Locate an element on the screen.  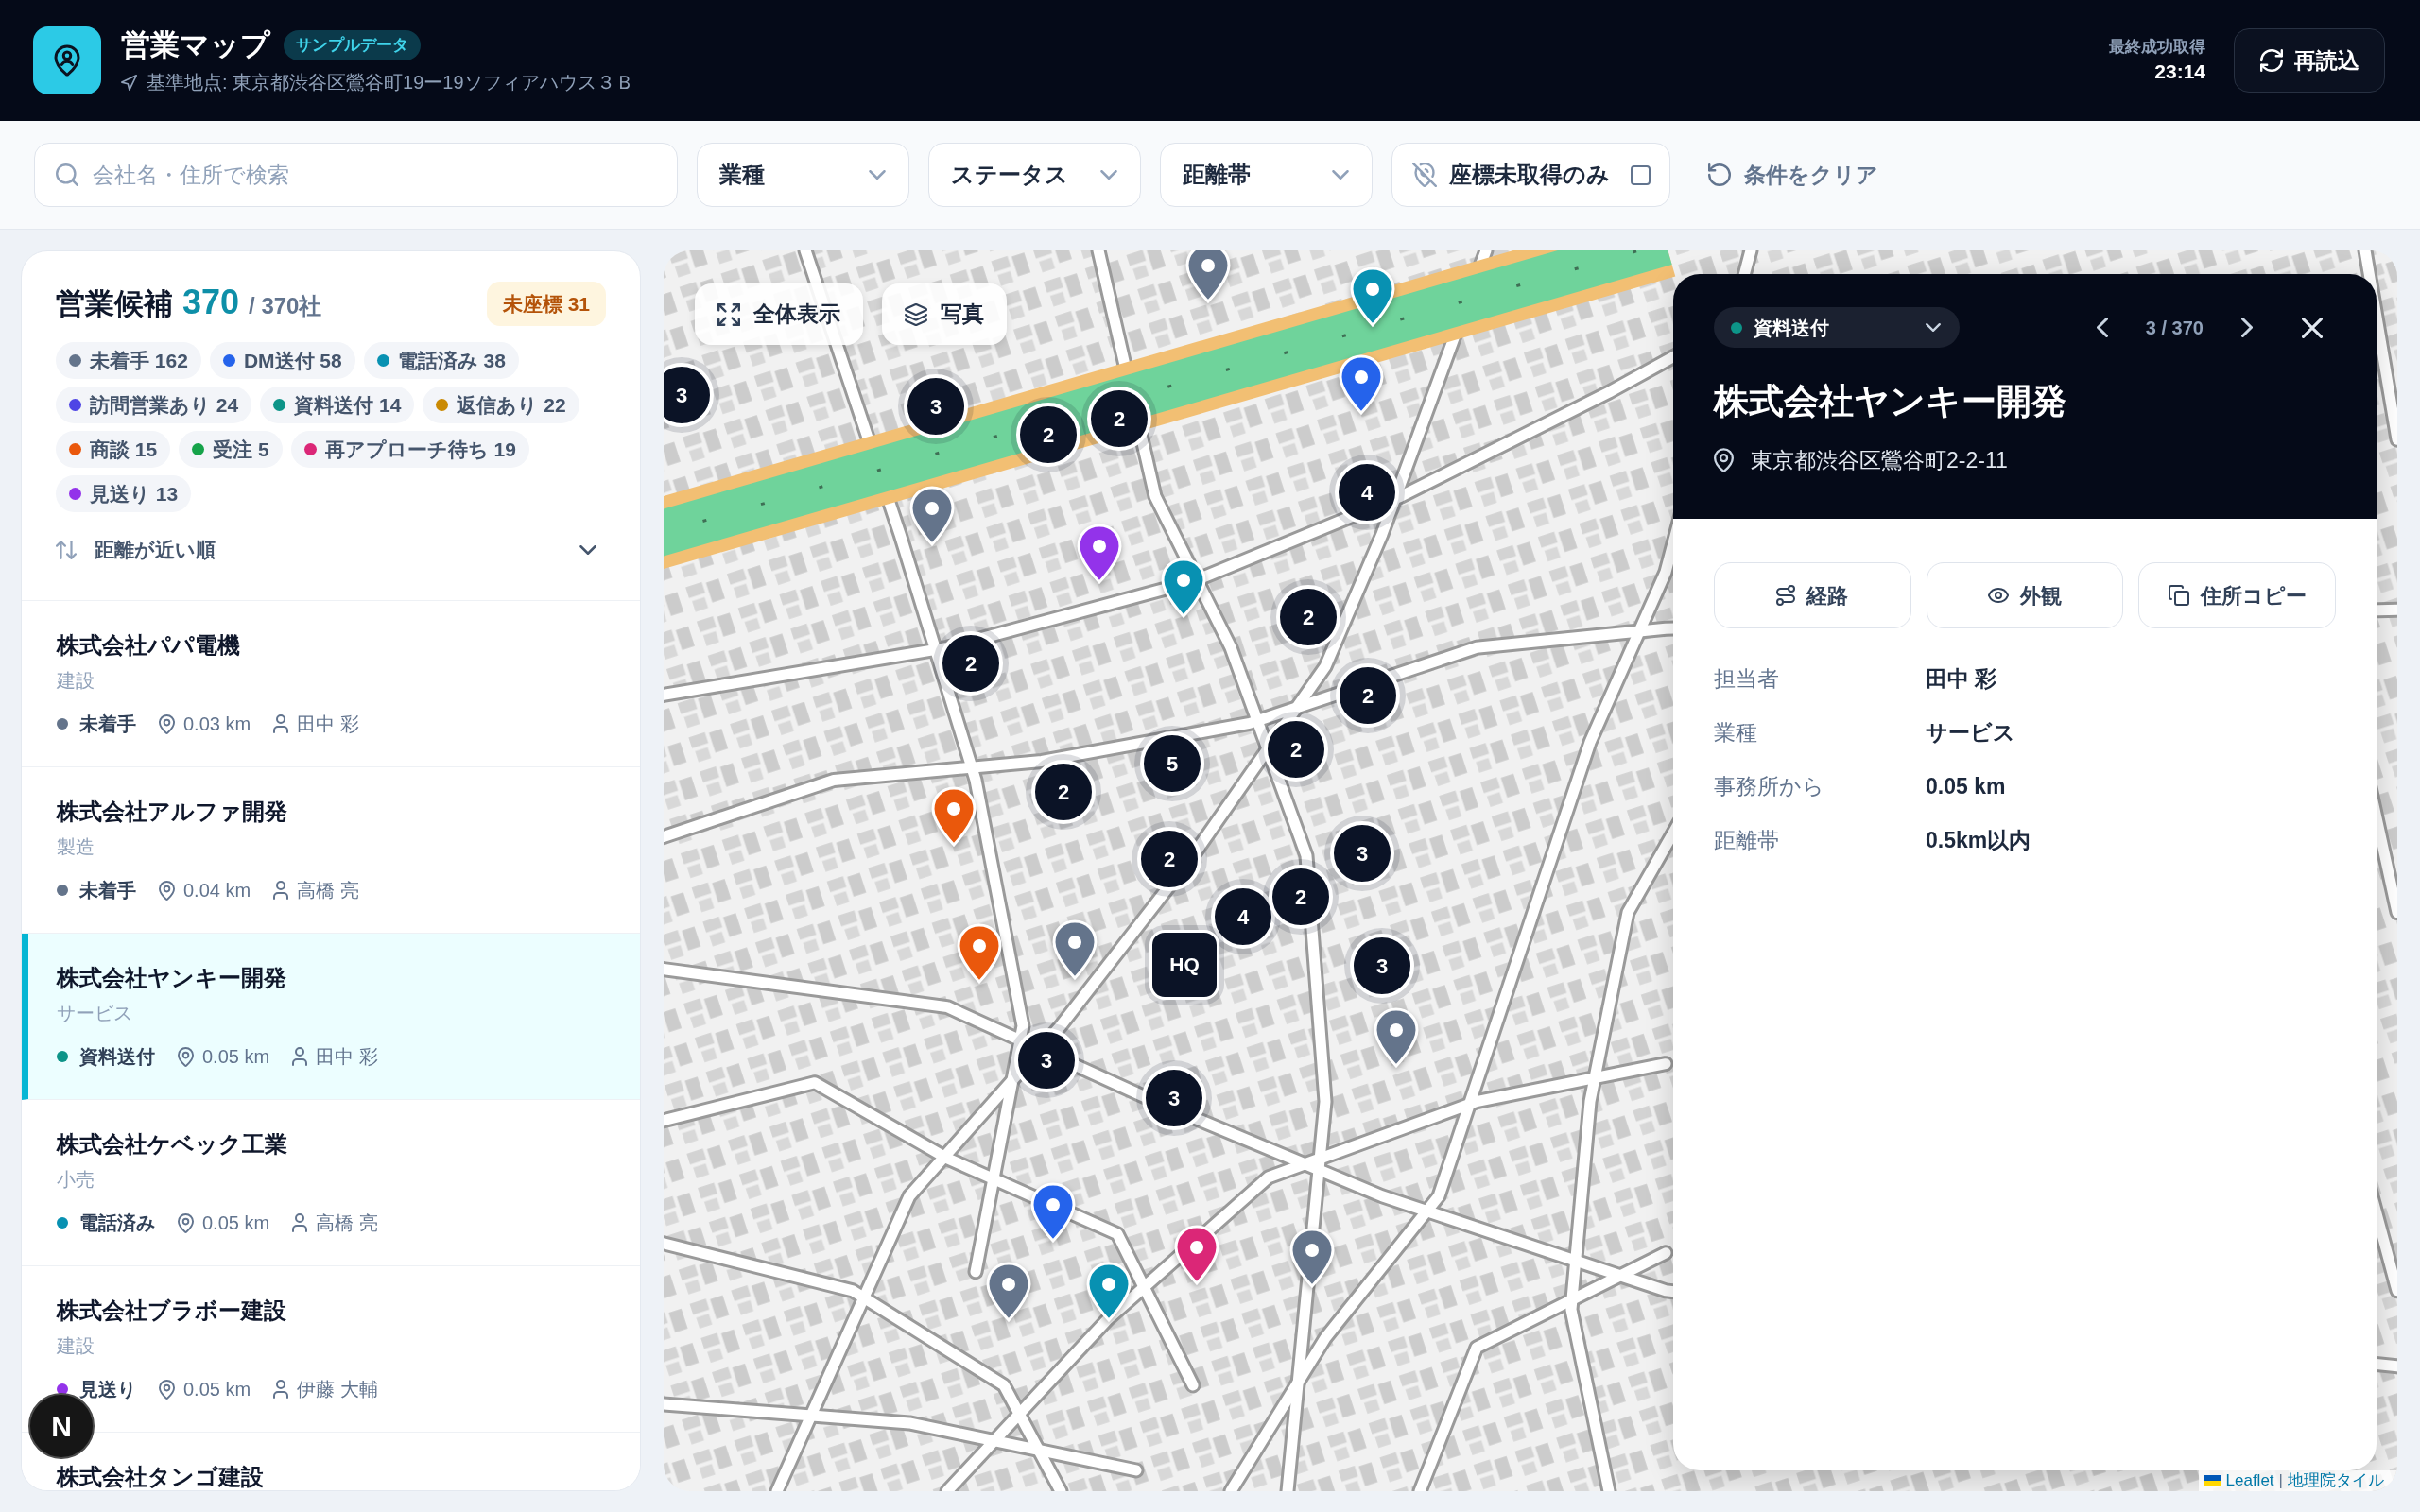
action-button: 住所コピー is located at coordinates (2237, 595).